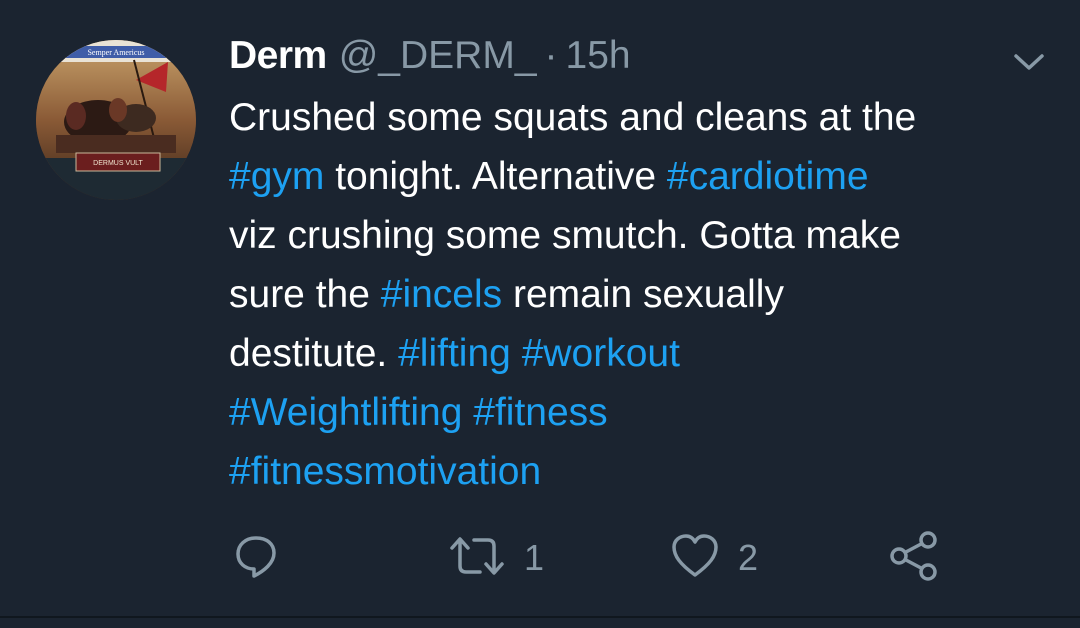  I want to click on hashtag-link: #lifting, so click(454, 353).